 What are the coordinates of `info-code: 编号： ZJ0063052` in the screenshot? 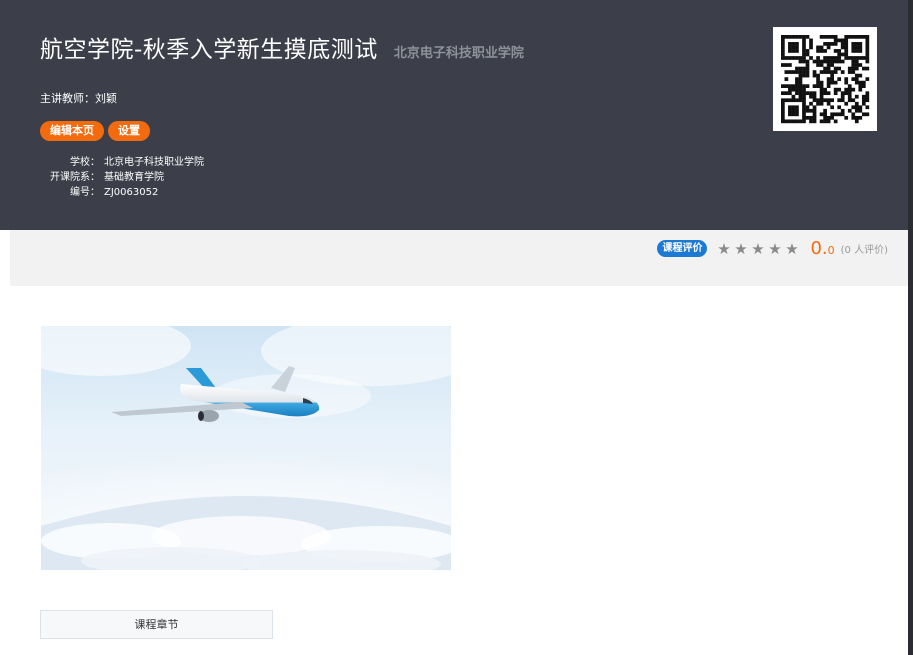 It's located at (122, 192).